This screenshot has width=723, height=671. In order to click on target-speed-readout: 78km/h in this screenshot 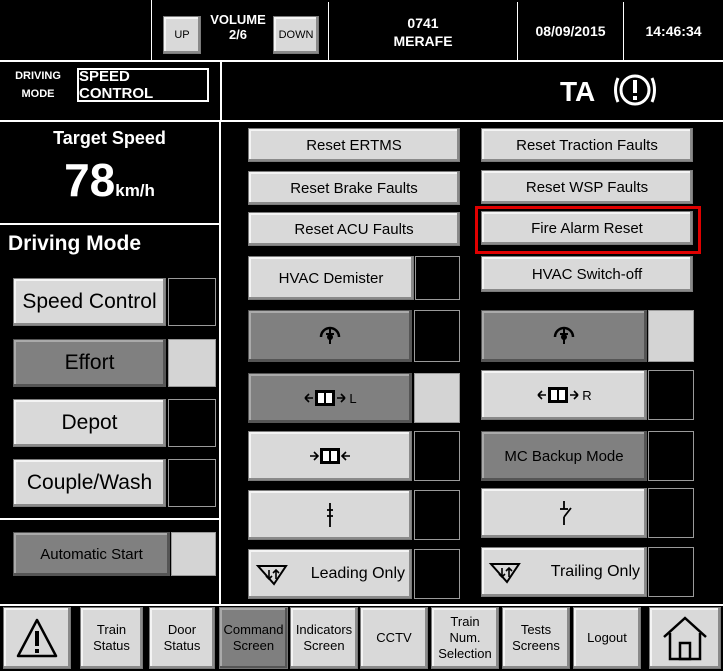, I will do `click(109, 180)`.